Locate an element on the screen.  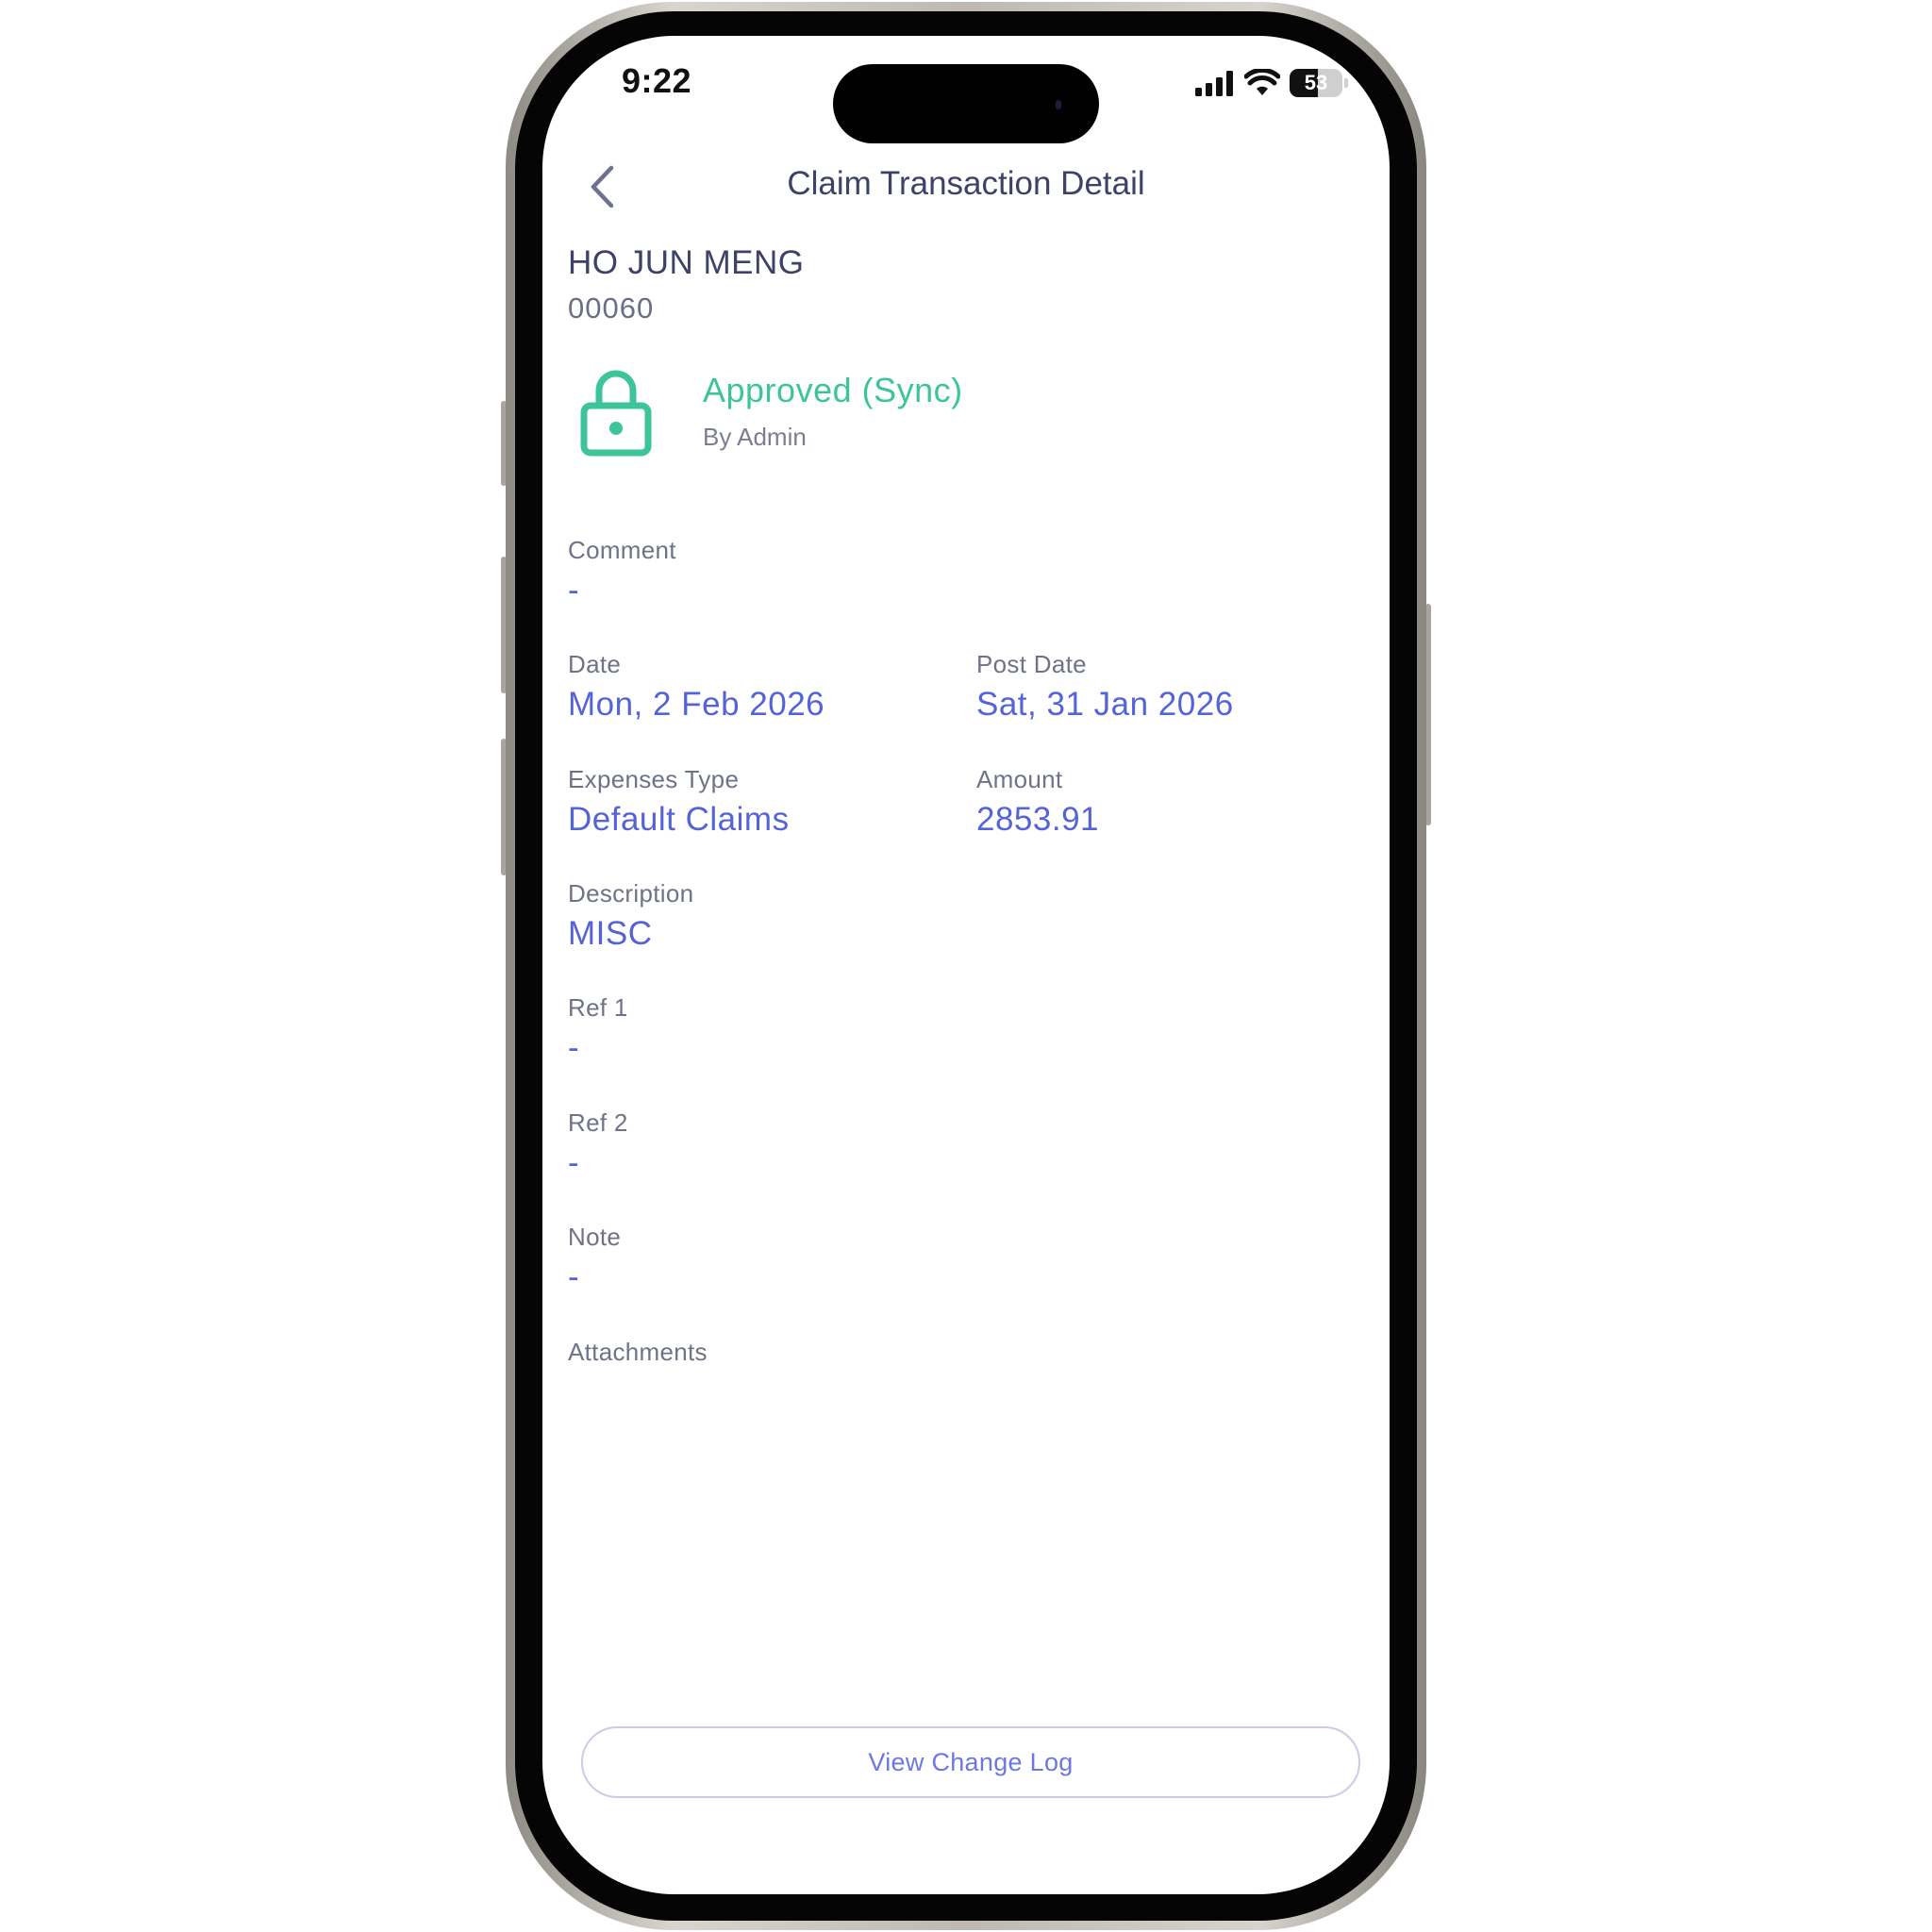
camera-indicator is located at coordinates (1059, 105).